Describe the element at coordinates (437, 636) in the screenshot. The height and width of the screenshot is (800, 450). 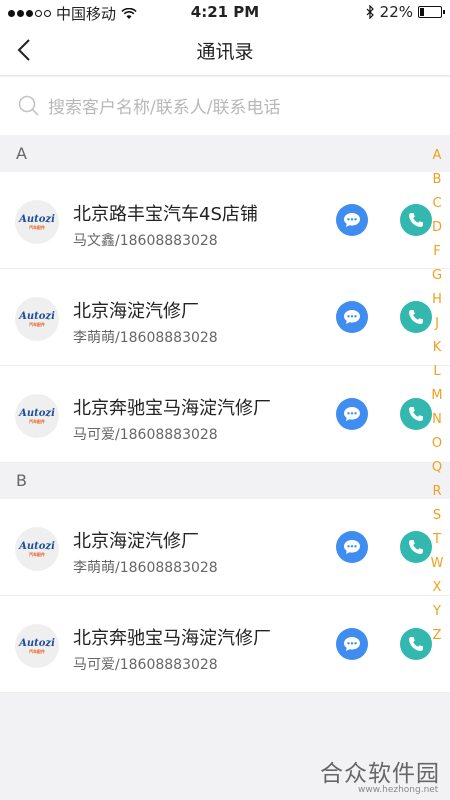
I see `index-letter: Z` at that location.